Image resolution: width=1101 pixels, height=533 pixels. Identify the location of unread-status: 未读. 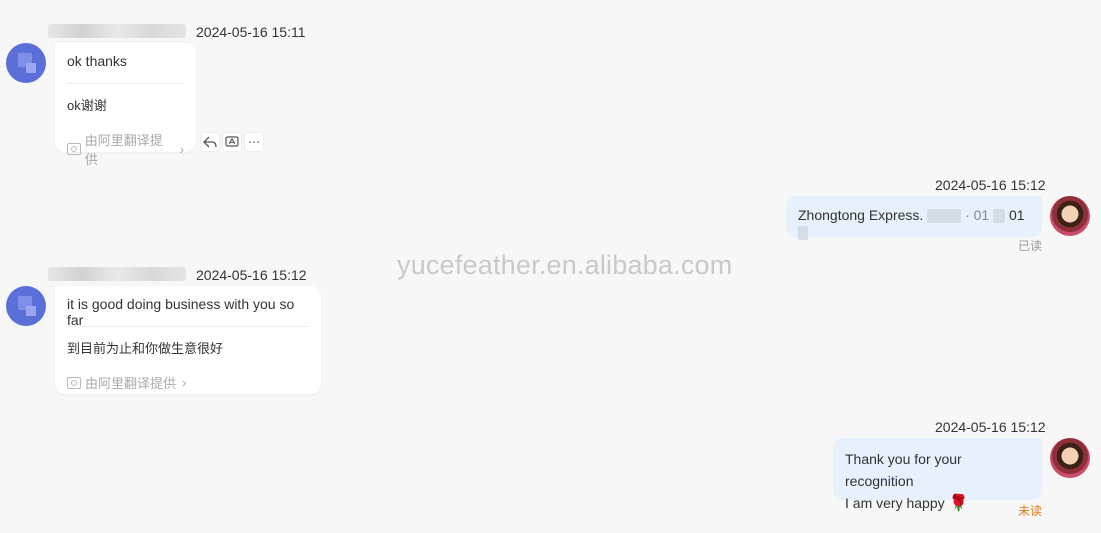
(1030, 511).